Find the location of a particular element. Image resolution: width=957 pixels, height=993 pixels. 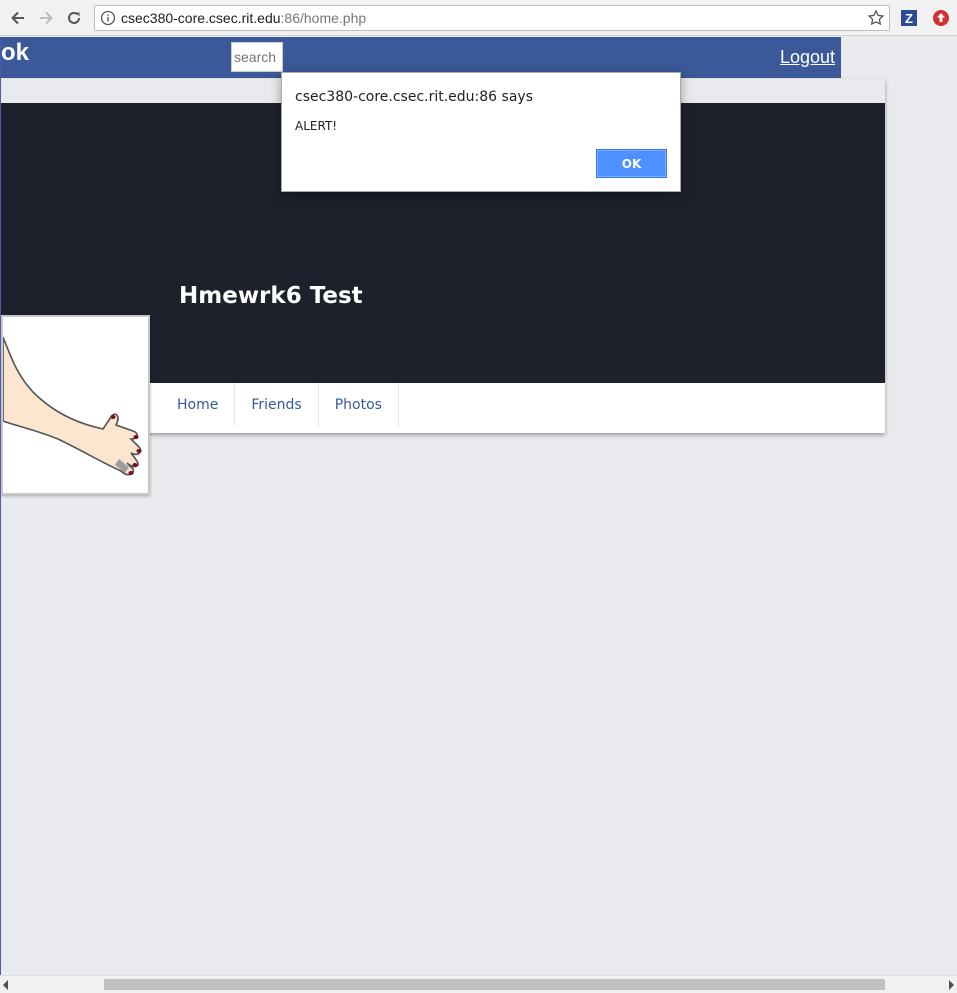

arrow-right-icon is located at coordinates (46, 18).